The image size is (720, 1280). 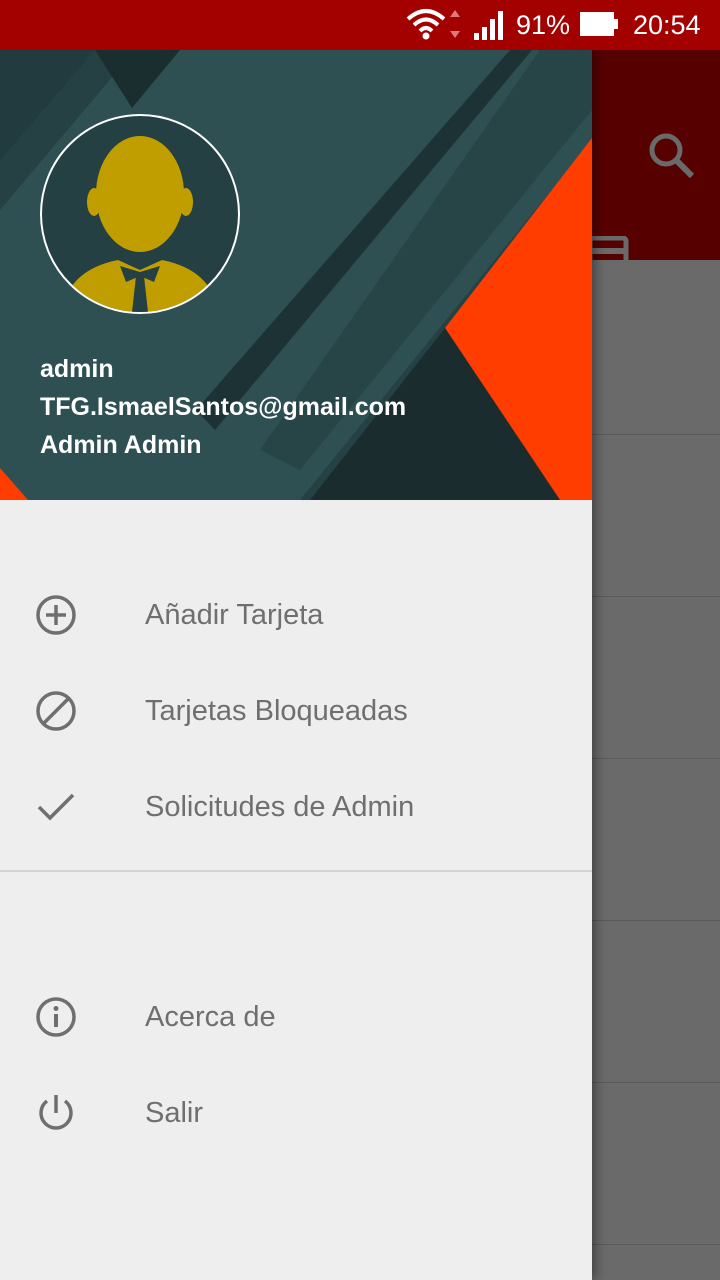 I want to click on menu-item-tarjetas-bloqueadas: Tarjetas Bloqueadas, so click(x=296, y=711).